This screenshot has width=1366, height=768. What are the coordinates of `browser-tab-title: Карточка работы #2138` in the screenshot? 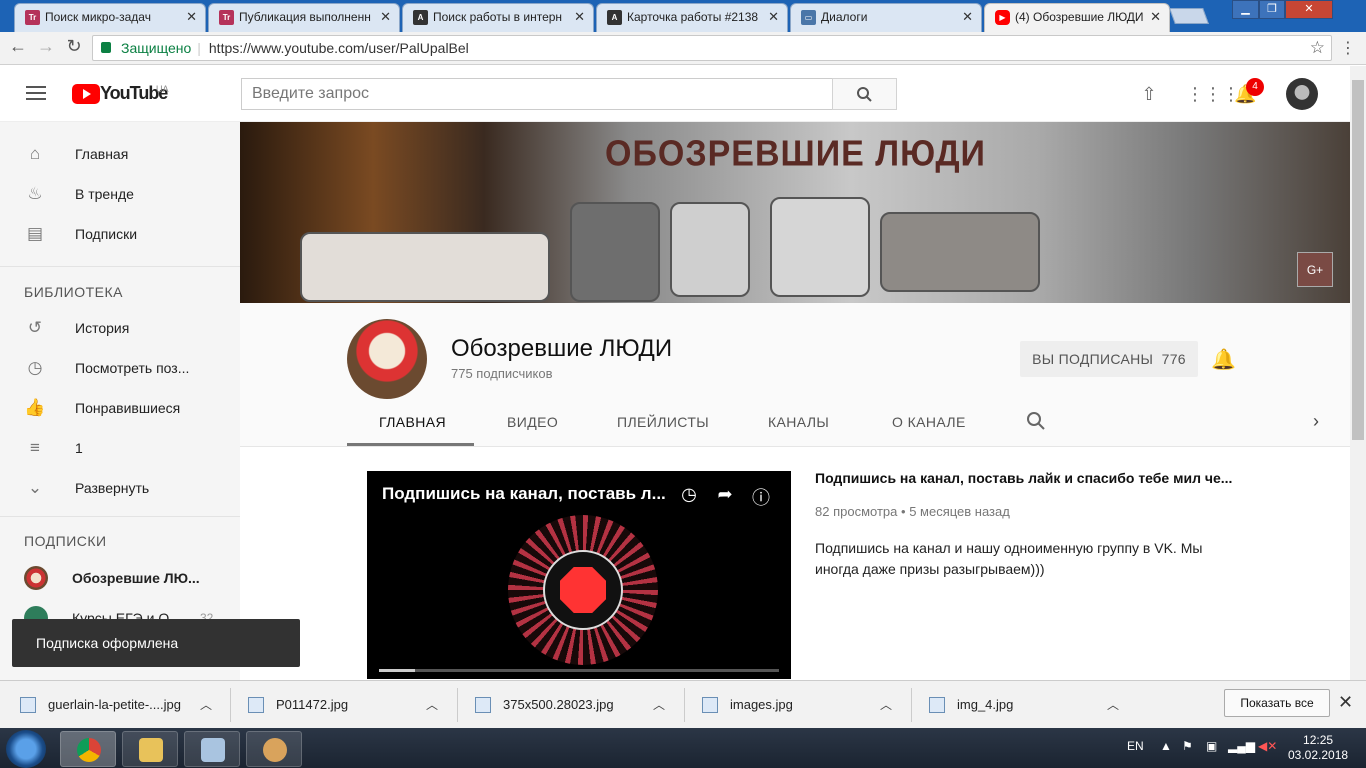 It's located at (693, 17).